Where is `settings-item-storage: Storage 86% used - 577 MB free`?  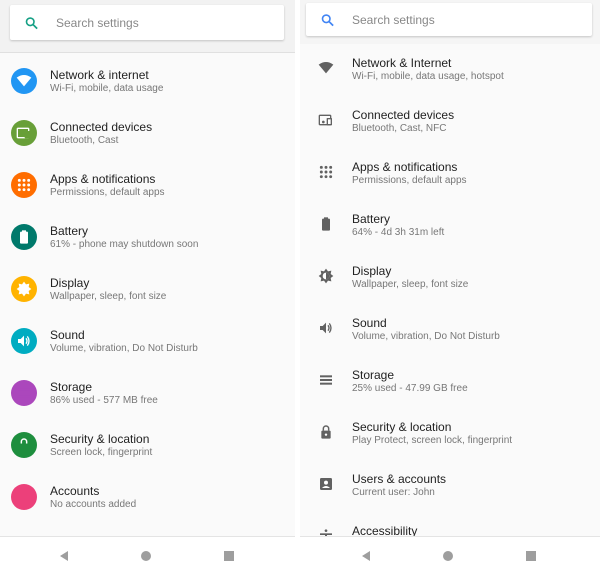 settings-item-storage: Storage 86% used - 577 MB free is located at coordinates (147, 406).